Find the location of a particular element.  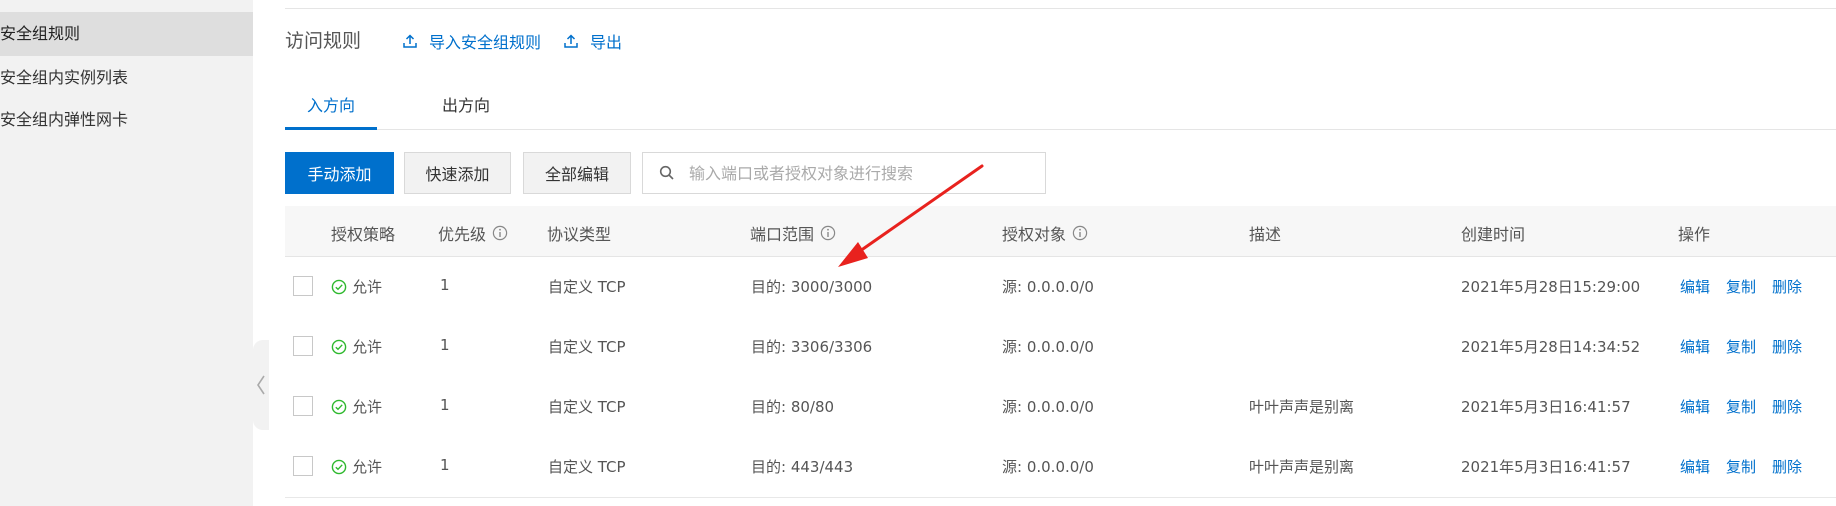

col-created-time: 创建时间 is located at coordinates (1493, 233).